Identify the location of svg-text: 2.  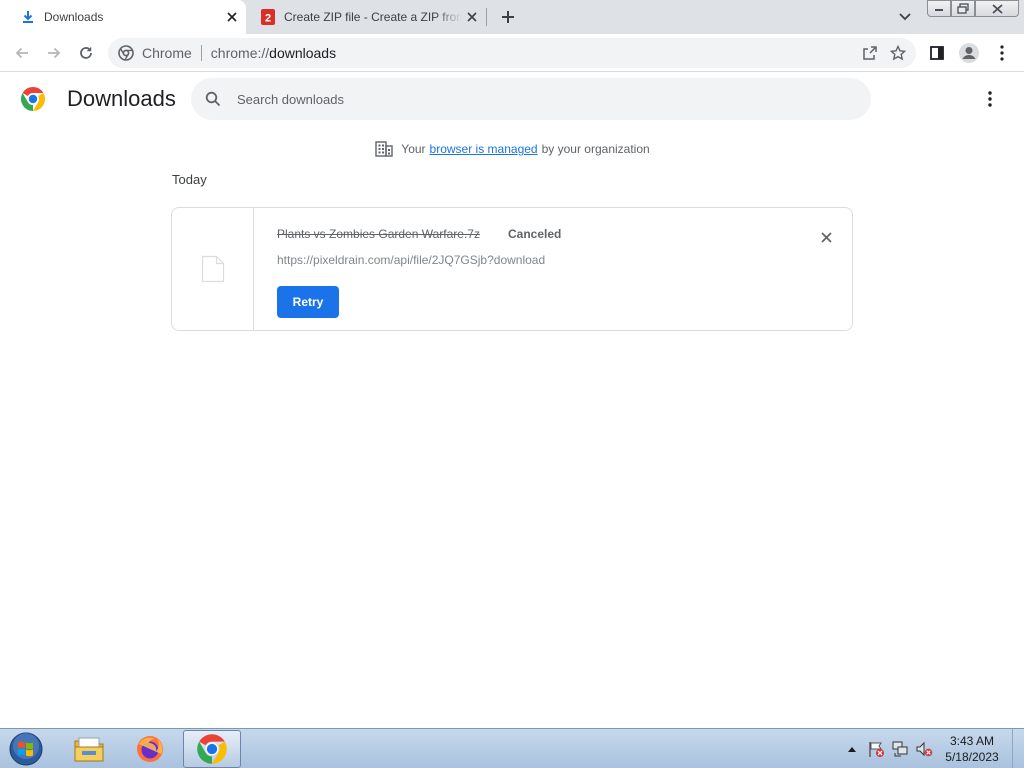
(268, 19).